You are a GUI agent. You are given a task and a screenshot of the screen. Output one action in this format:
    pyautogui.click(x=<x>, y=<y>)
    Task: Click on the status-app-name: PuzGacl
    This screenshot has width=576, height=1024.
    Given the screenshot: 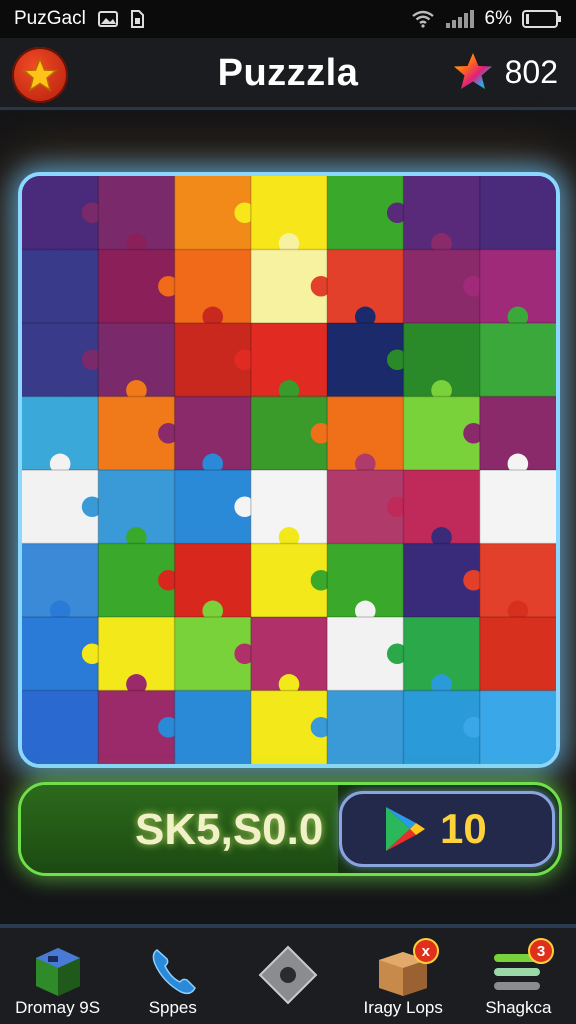 What is the action you would take?
    pyautogui.click(x=50, y=18)
    